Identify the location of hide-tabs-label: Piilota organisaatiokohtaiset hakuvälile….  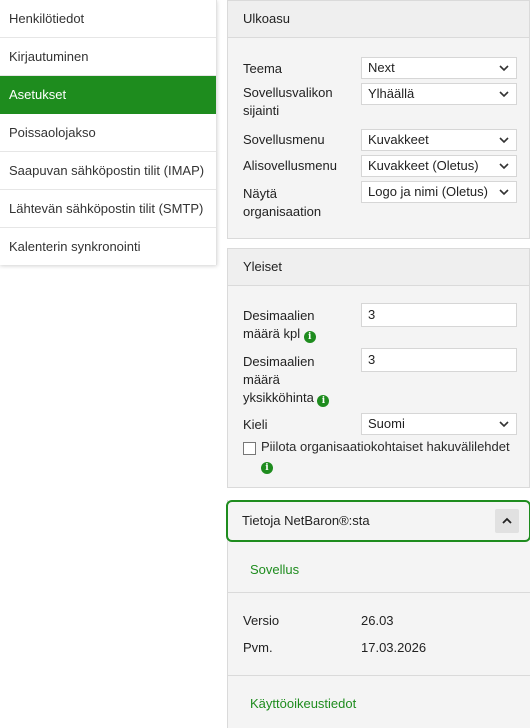
(393, 456).